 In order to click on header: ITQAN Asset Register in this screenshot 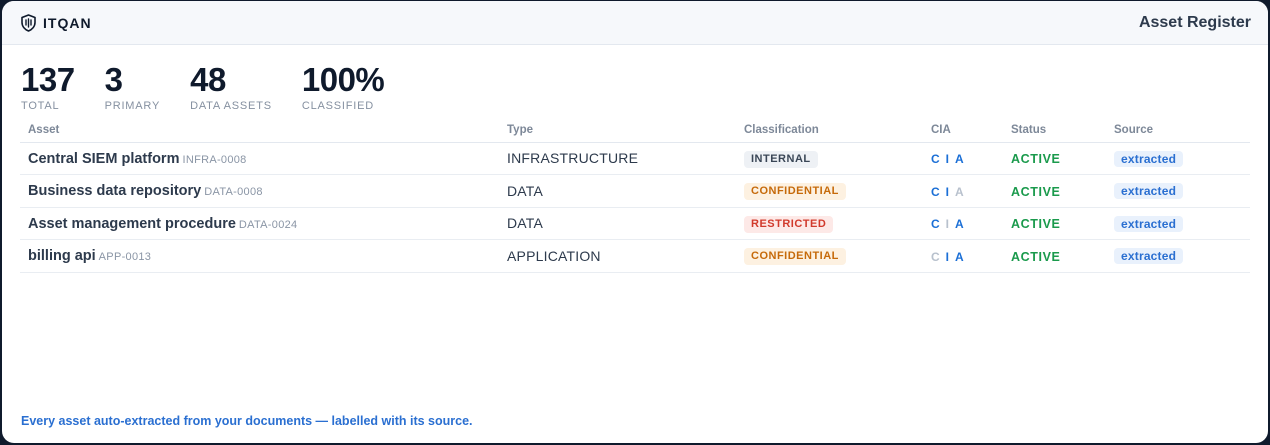, I will do `click(635, 23)`.